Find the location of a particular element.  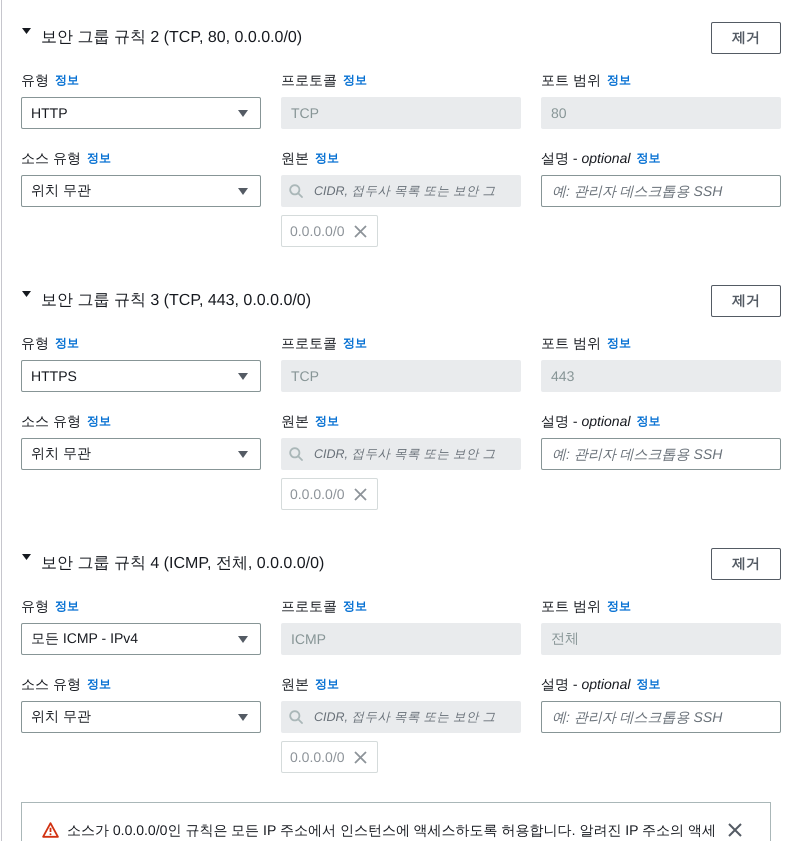

dropdown: 모든 ICMP - IPv4 is located at coordinates (141, 639).